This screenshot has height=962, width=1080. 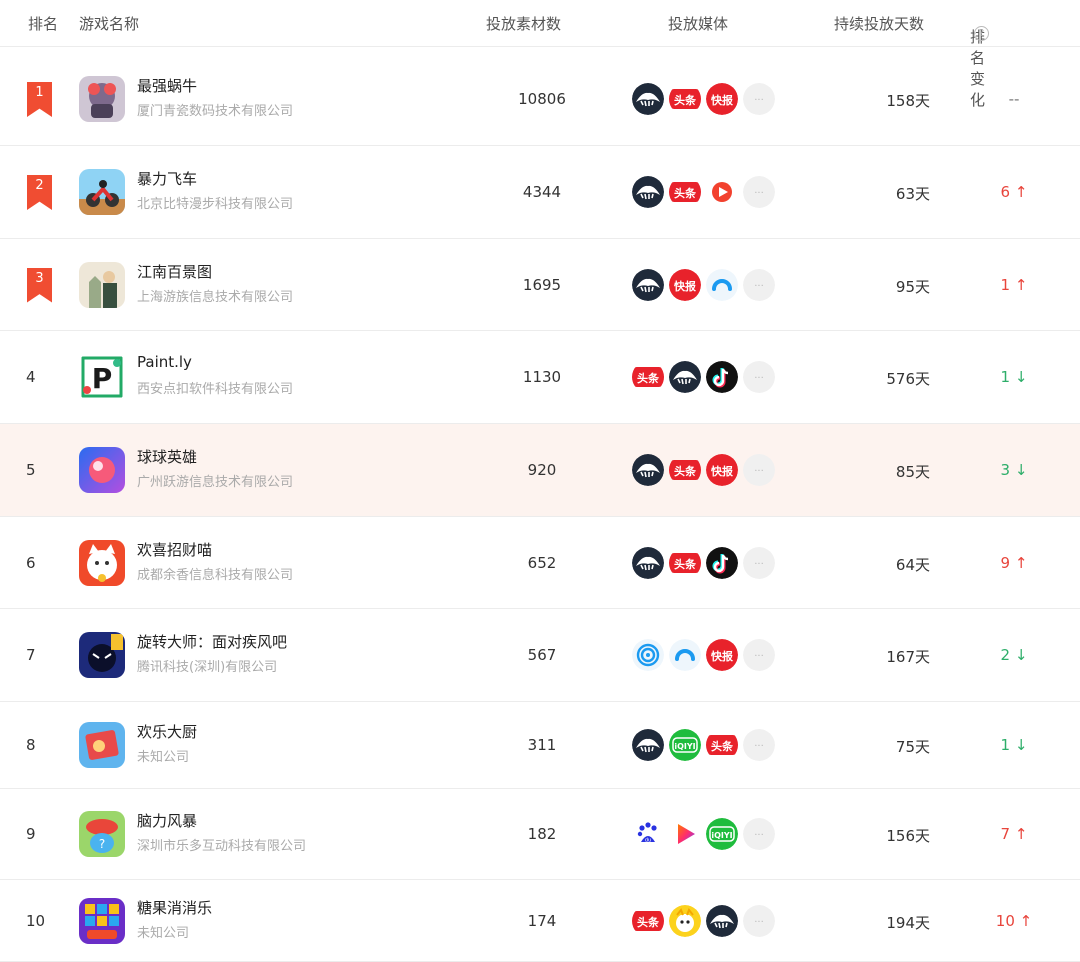 What do you see at coordinates (43, 23) in the screenshot?
I see `header-rank: 排名` at bounding box center [43, 23].